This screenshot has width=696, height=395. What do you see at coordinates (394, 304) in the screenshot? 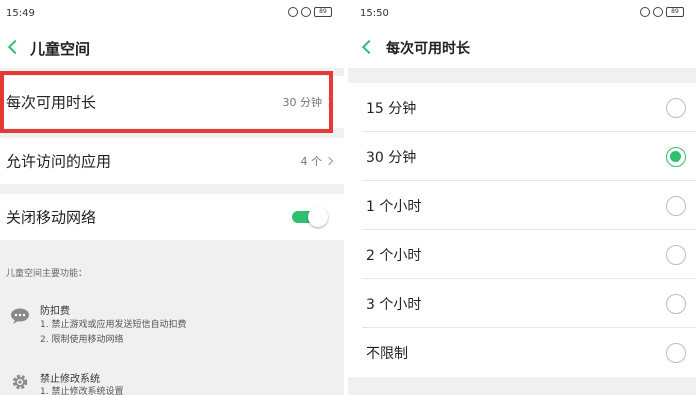
I see `option-label: 3 个小时` at bounding box center [394, 304].